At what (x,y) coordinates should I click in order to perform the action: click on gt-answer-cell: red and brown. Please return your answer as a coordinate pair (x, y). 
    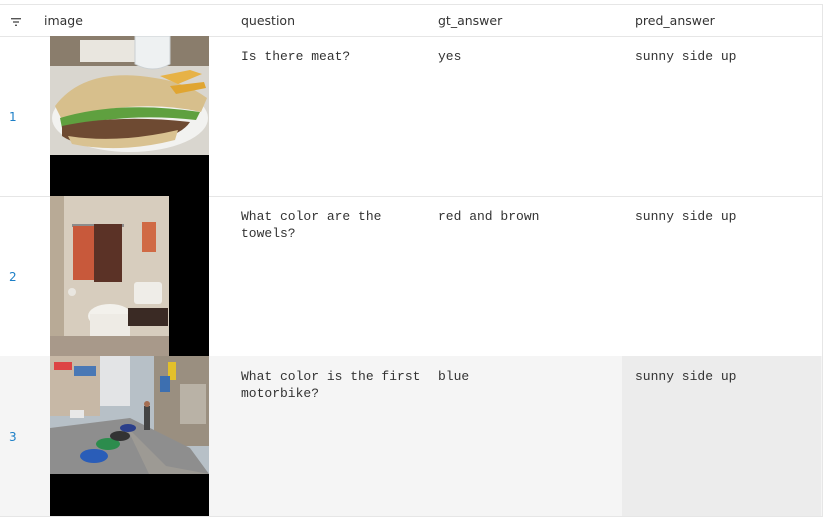
    Looking at the image, I should click on (489, 216).